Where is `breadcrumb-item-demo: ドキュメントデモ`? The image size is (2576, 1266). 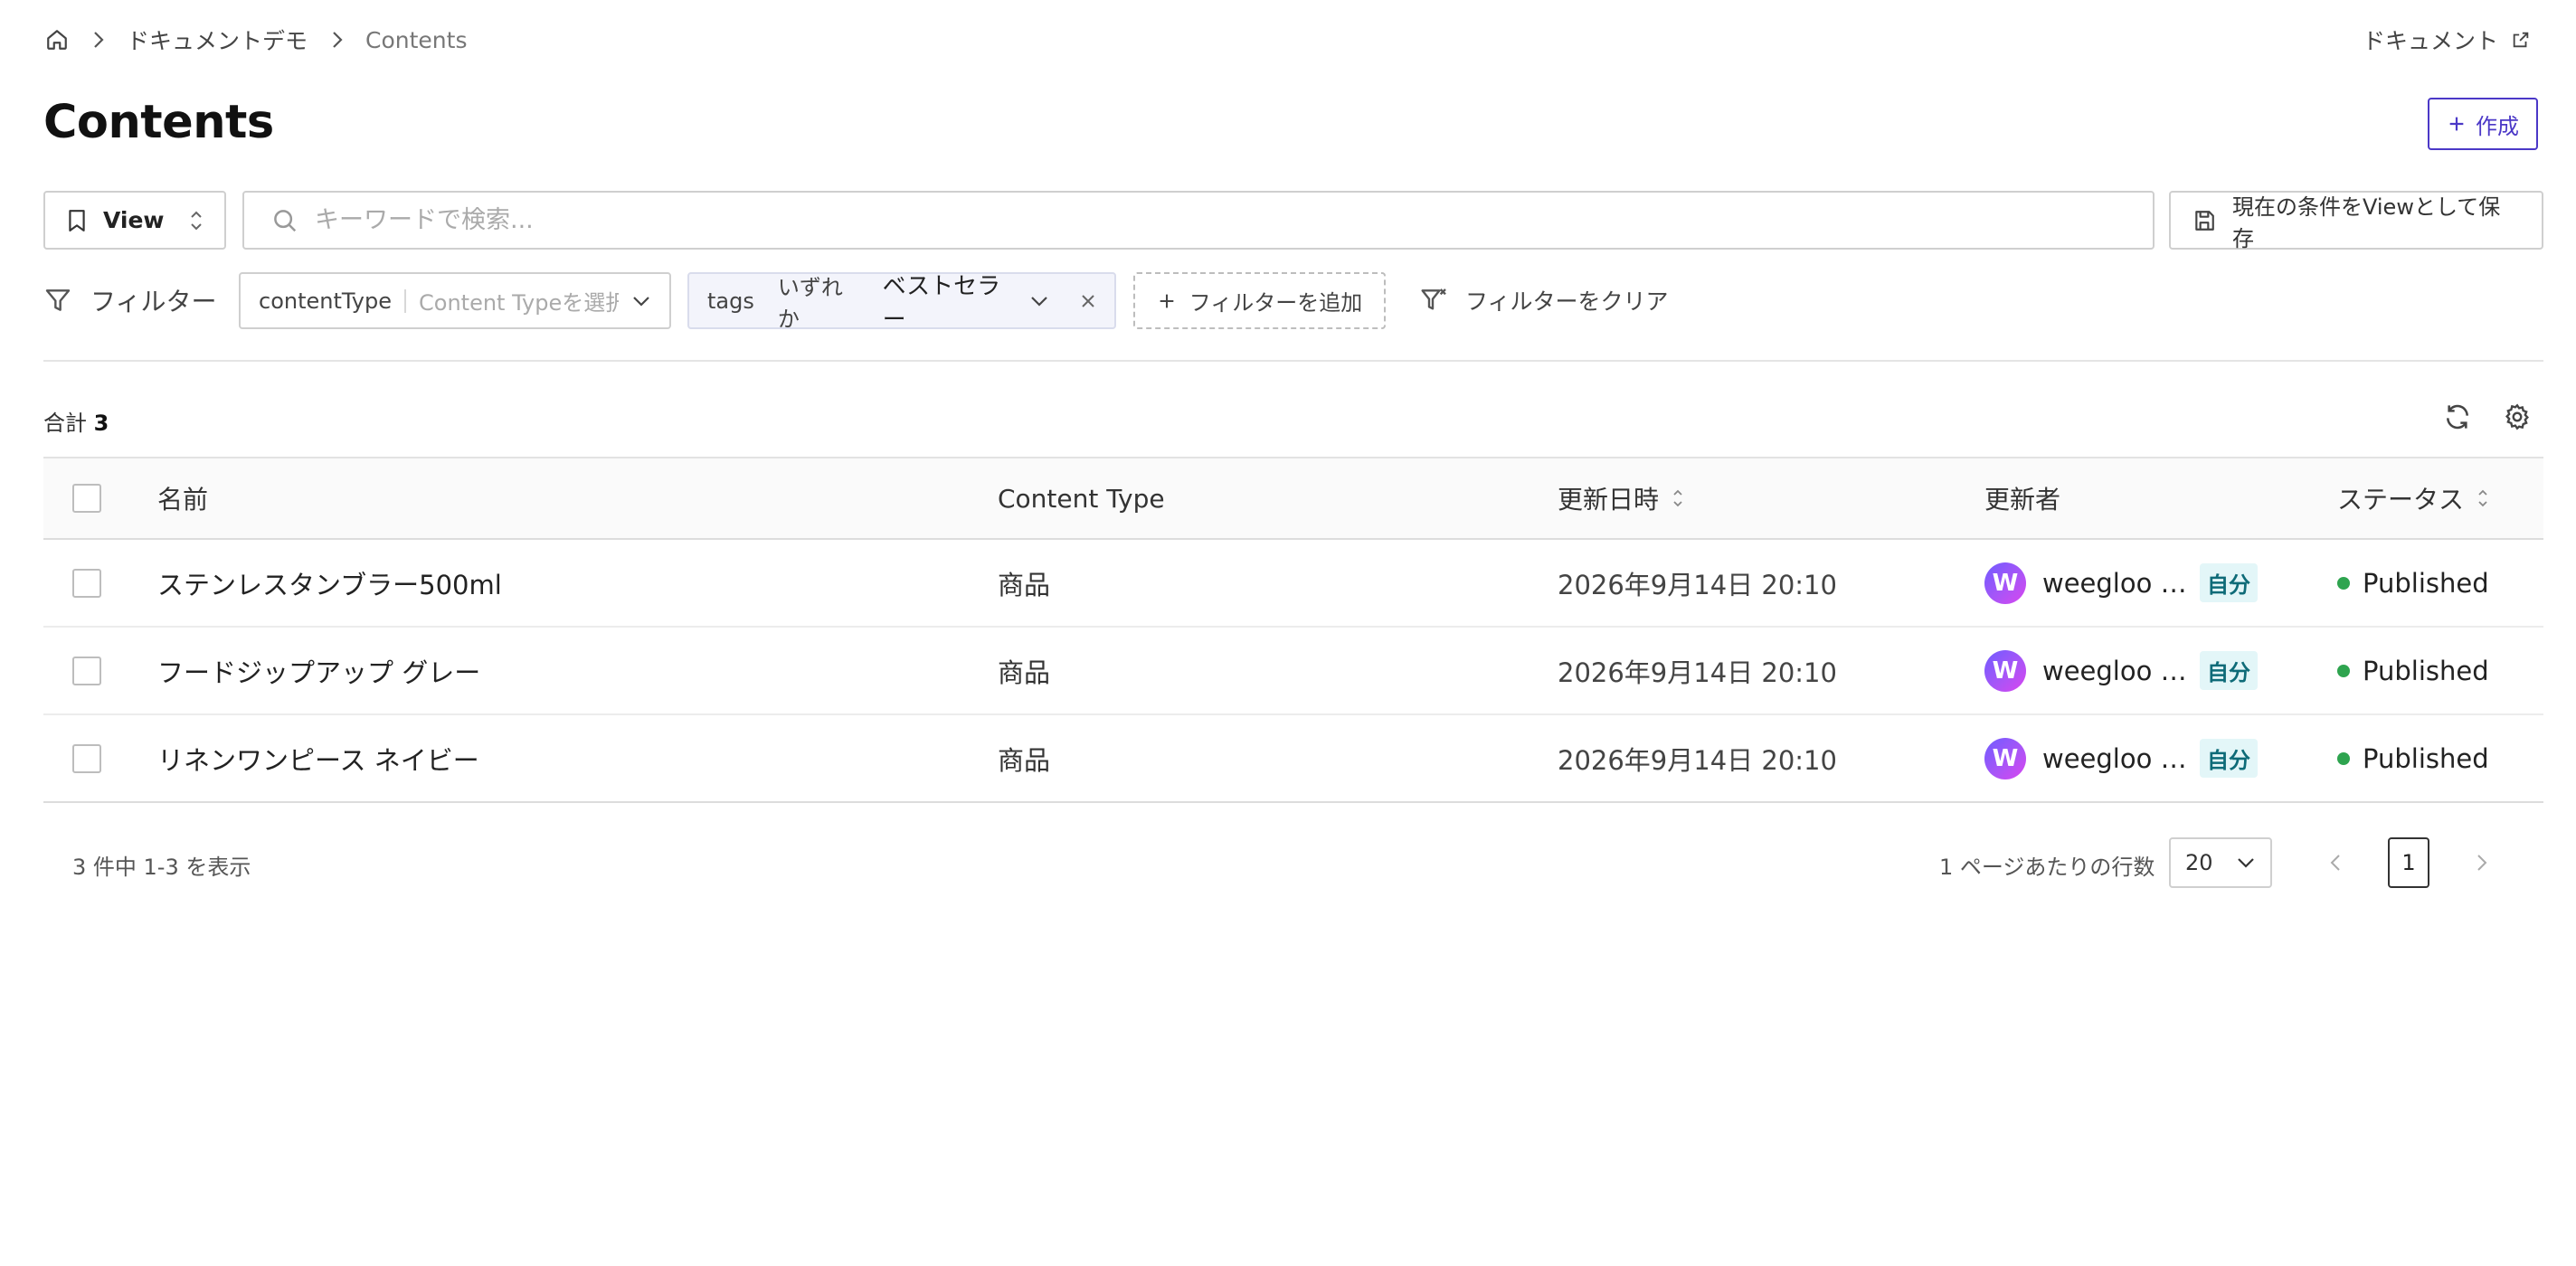
breadcrumb-item-demo: ドキュメントデモ is located at coordinates (218, 40).